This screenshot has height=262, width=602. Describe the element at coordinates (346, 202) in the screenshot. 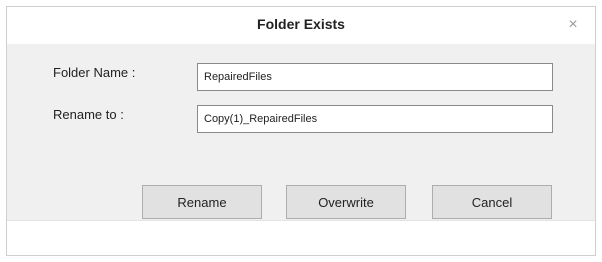

I see `overwrite-button: Overwrite` at that location.